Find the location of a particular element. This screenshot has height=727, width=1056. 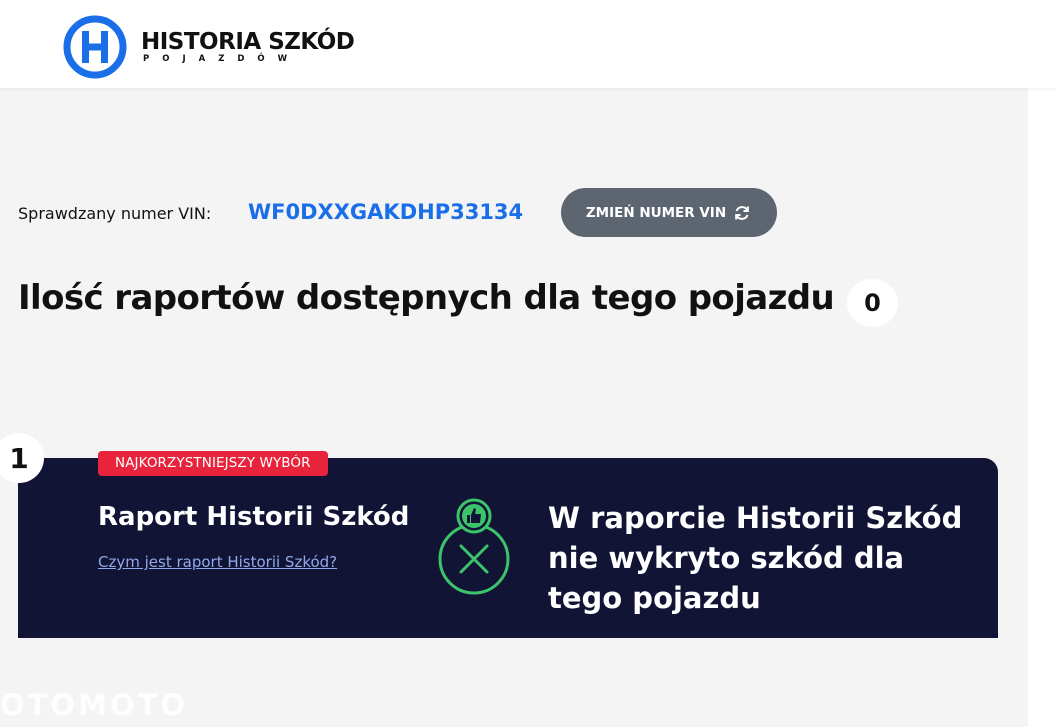

reports-count-badge: 0 is located at coordinates (872, 303).